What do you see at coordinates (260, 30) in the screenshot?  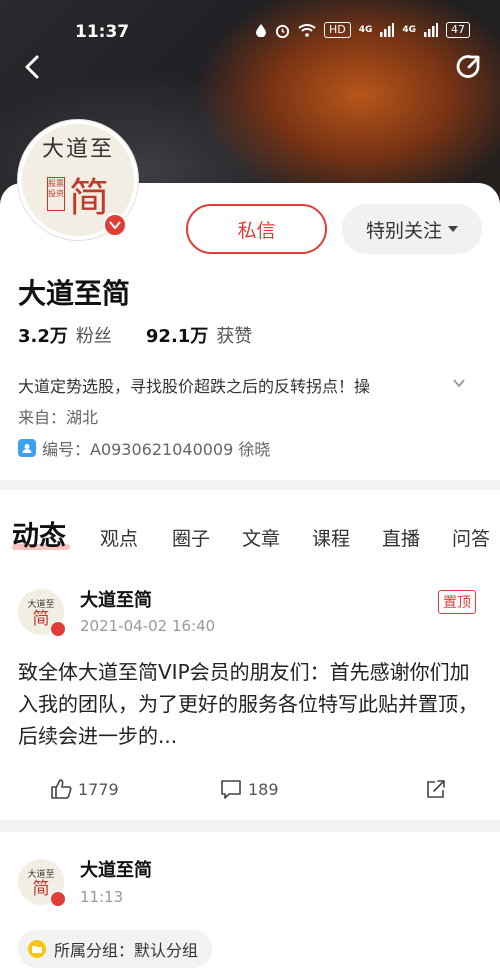 I see `drop-icon` at bounding box center [260, 30].